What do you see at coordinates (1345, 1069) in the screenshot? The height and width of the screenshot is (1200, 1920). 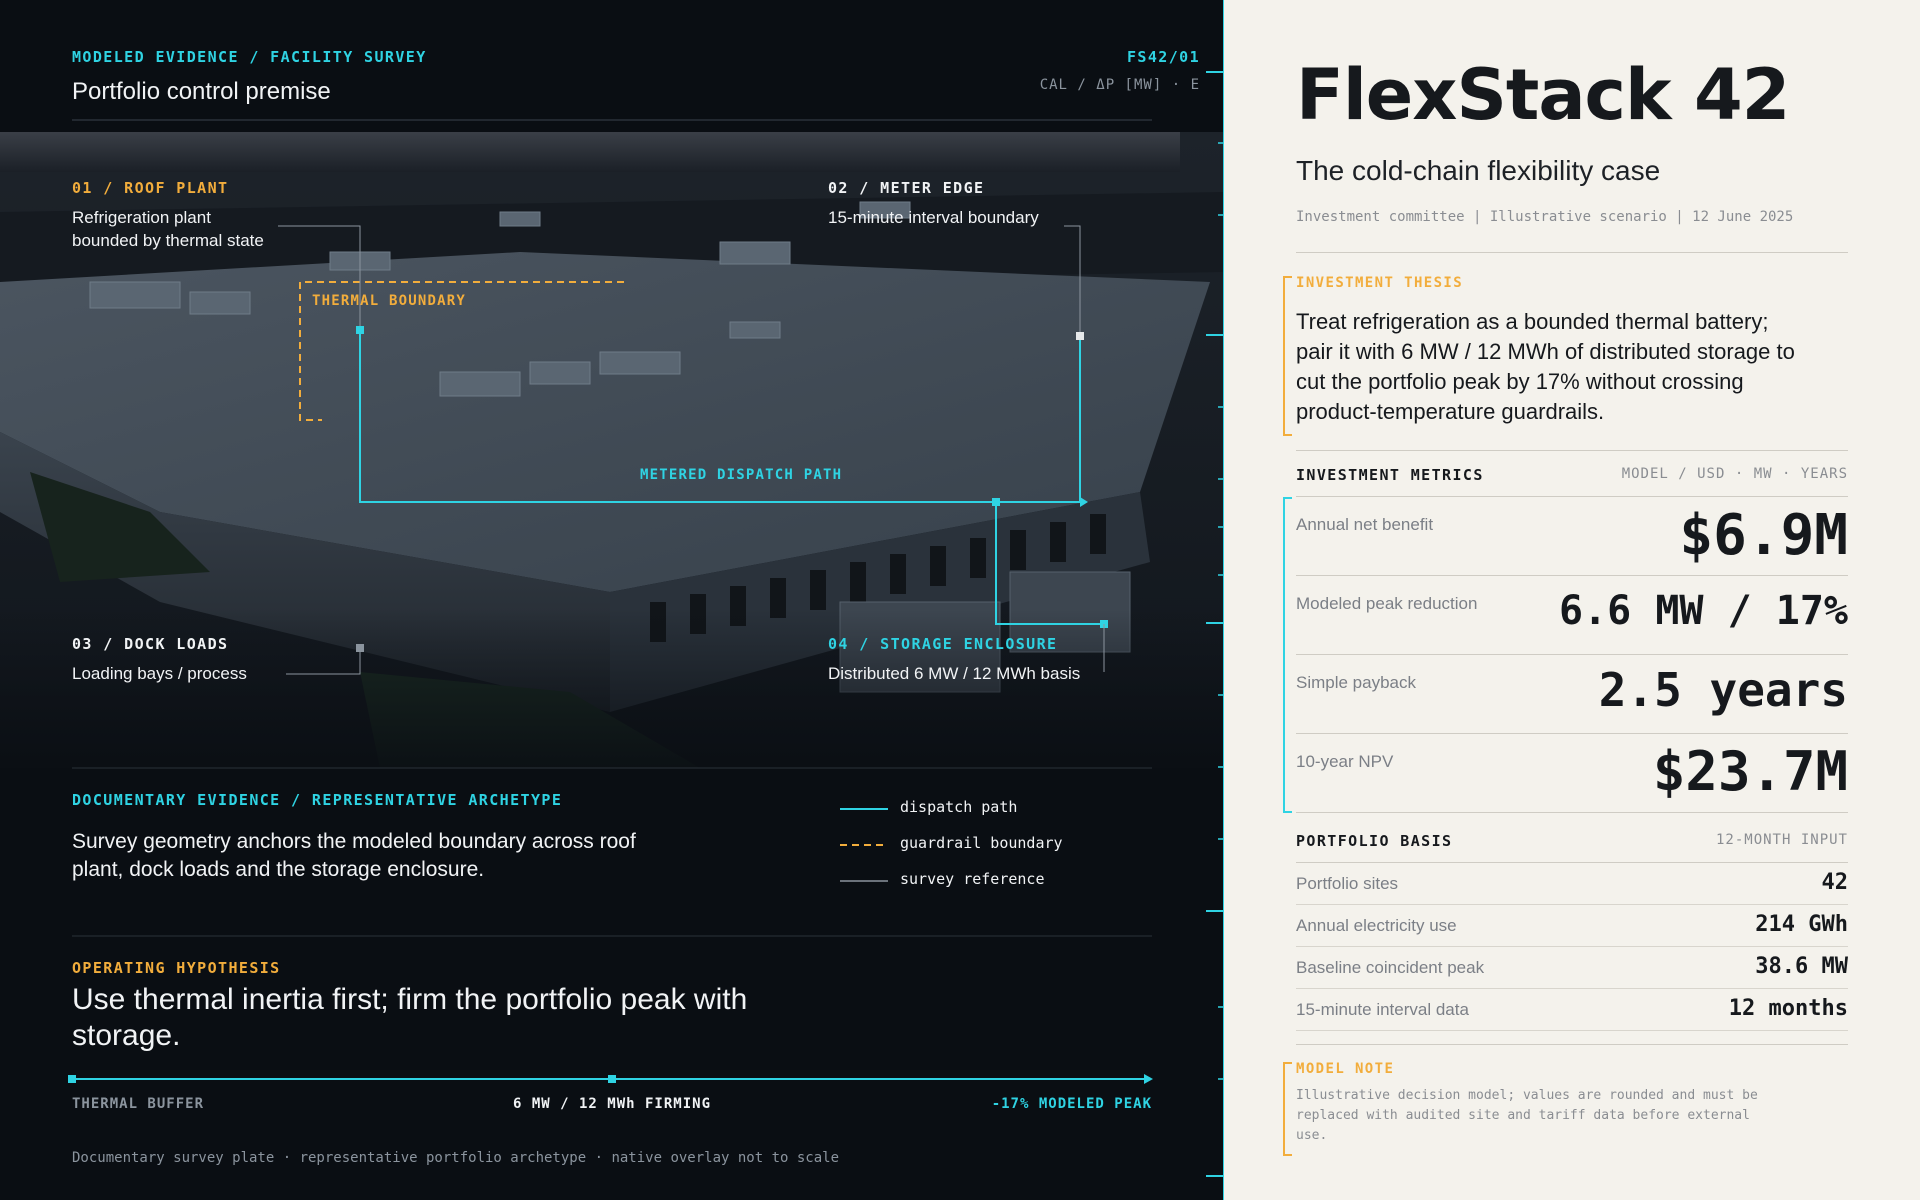 I see `note-eyebrow: MODEL NOTE` at bounding box center [1345, 1069].